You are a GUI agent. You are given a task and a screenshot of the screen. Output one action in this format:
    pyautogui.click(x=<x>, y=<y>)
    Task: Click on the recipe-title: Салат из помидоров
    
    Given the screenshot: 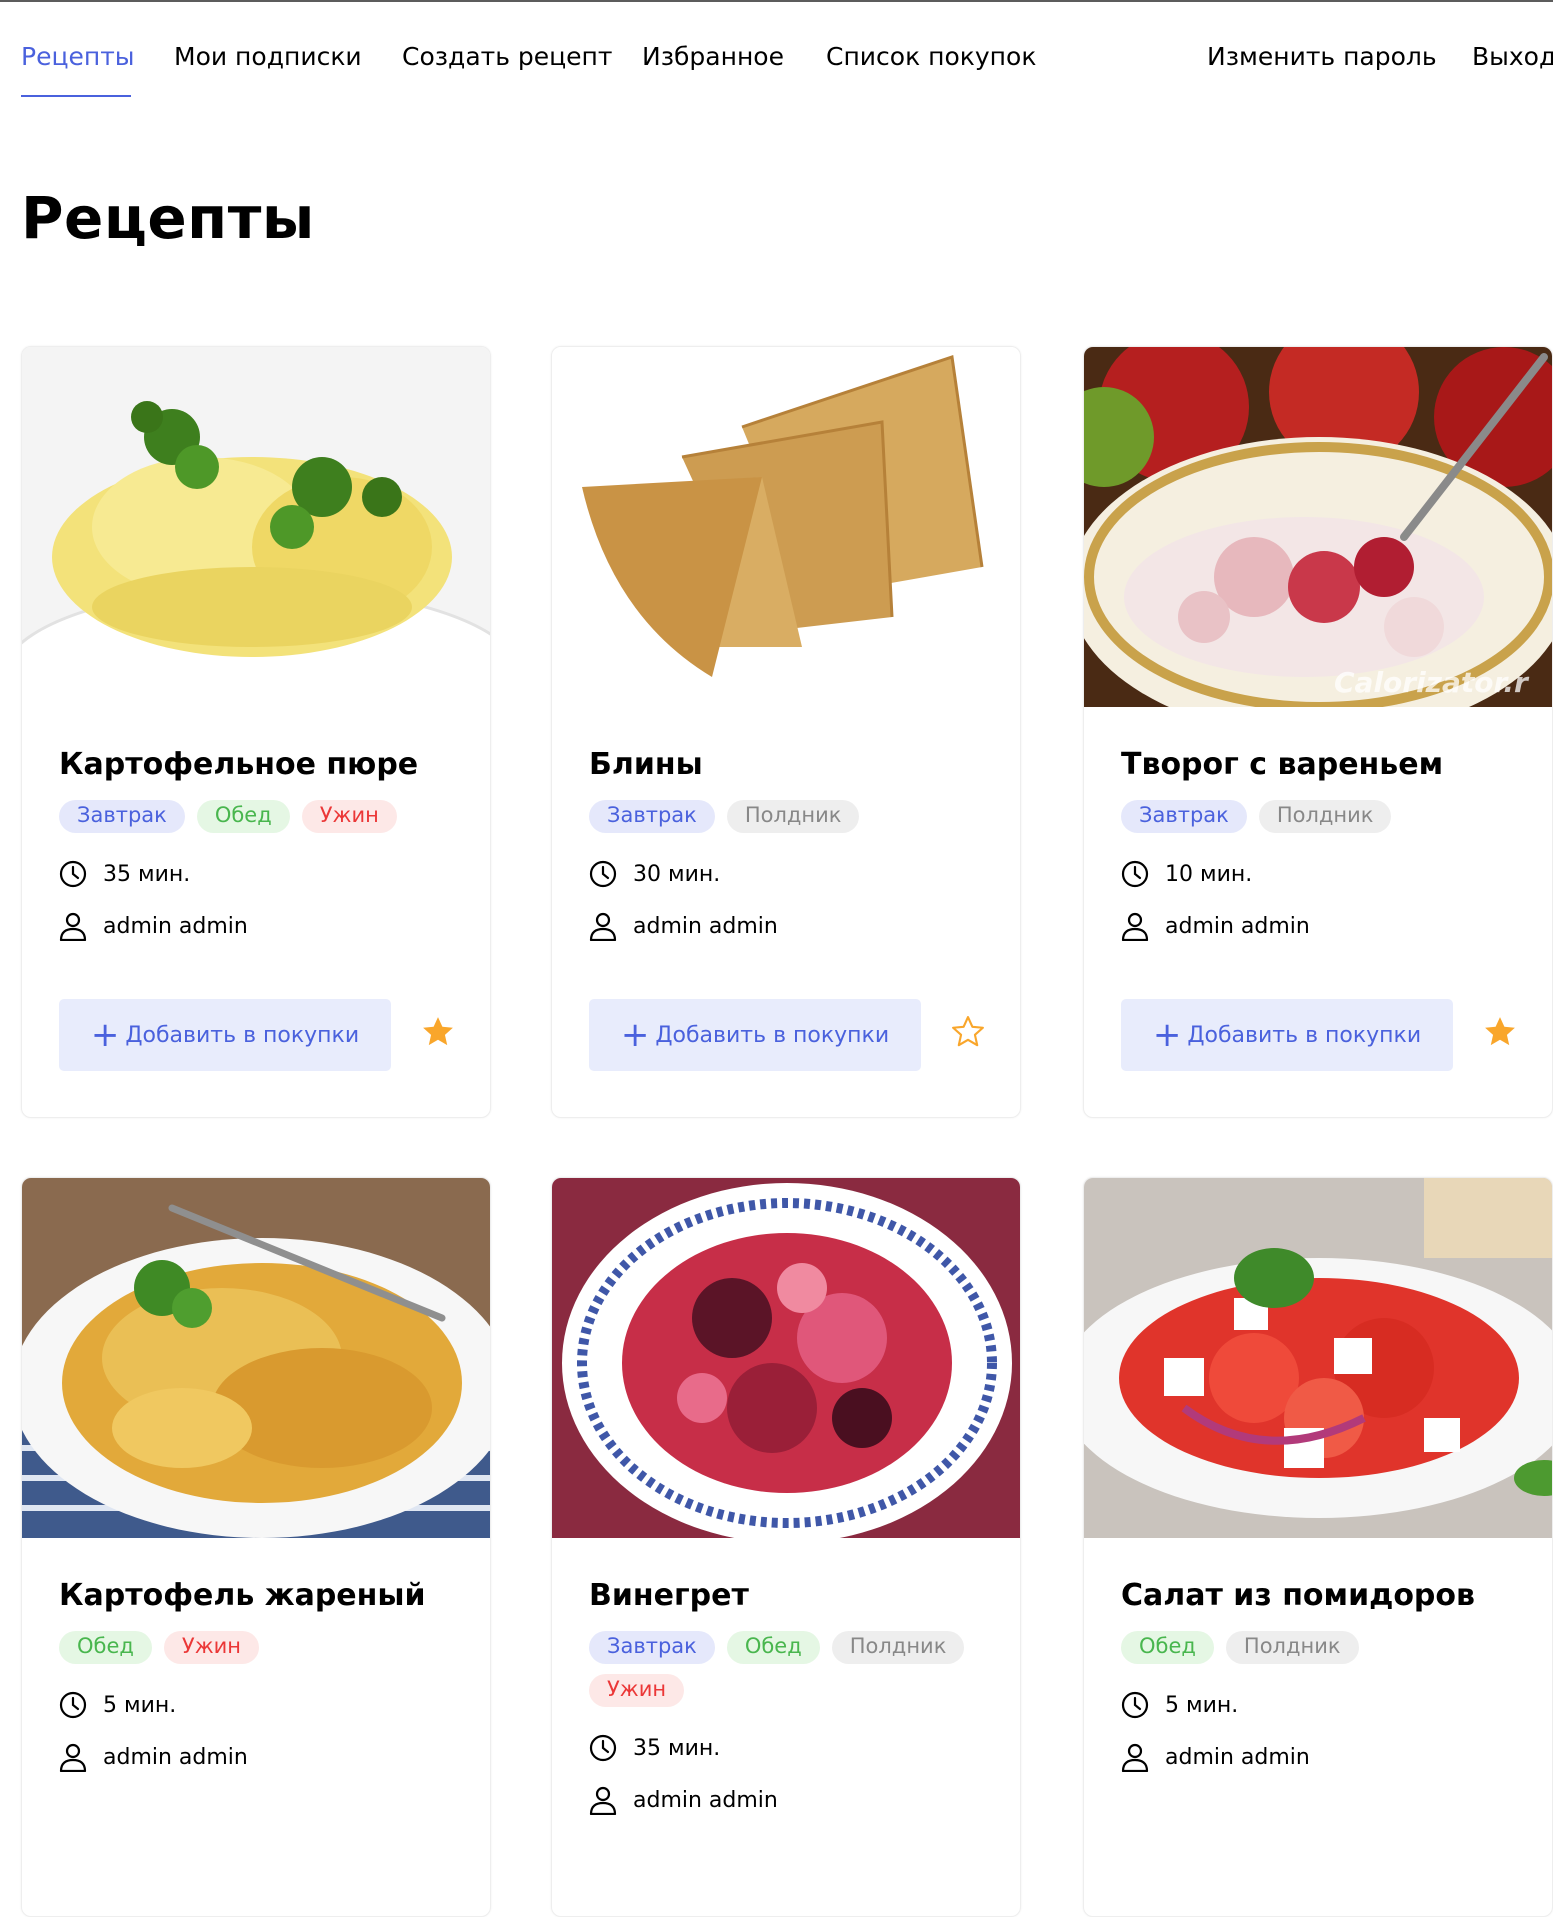 What is the action you would take?
    pyautogui.click(x=1321, y=1596)
    